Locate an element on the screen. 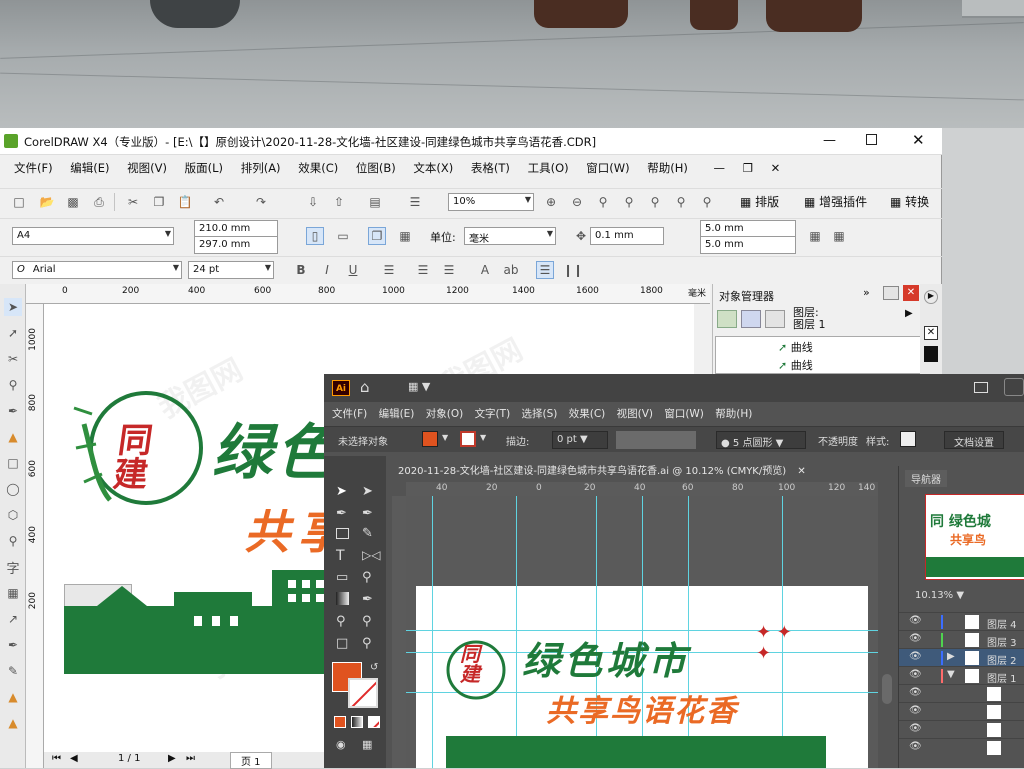 The height and width of the screenshot is (769, 1024). save-icon: ▩ is located at coordinates (73, 202).